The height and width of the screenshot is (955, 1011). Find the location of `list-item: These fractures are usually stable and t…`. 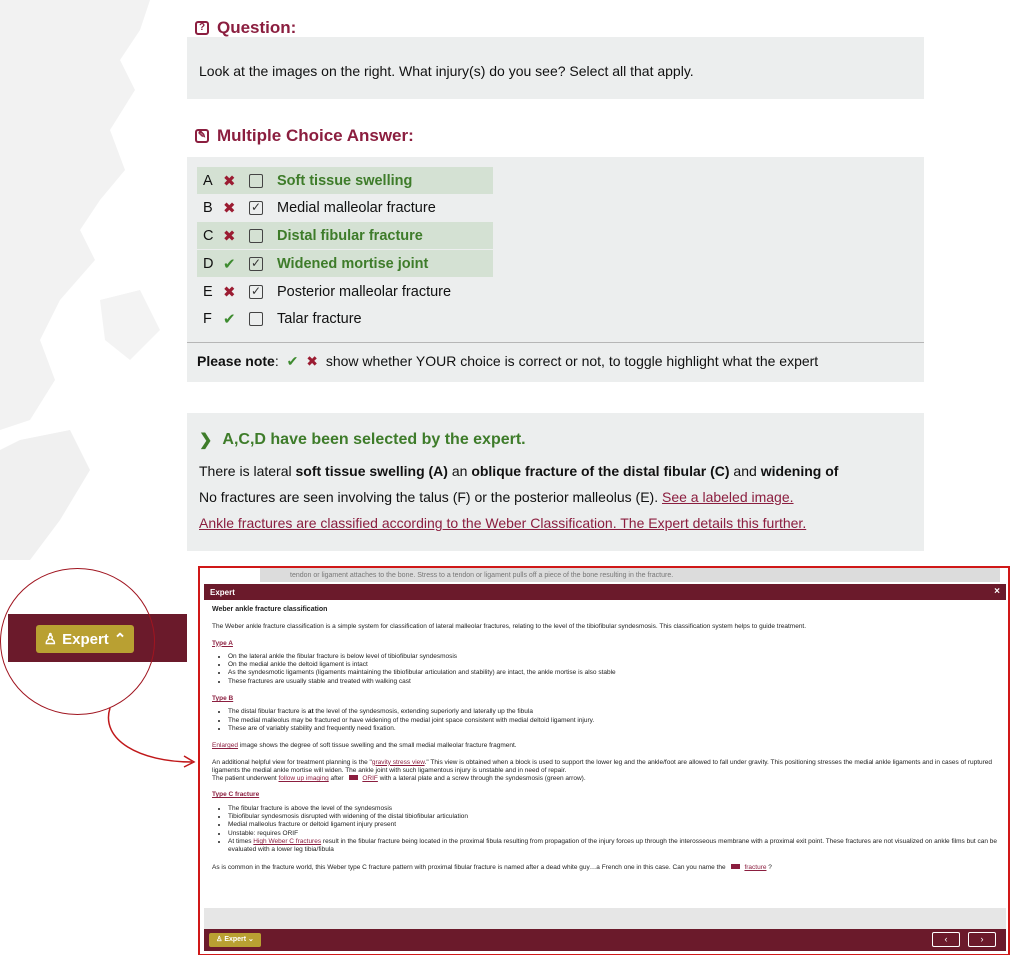

list-item: These fractures are usually stable and t… is located at coordinates (613, 682).